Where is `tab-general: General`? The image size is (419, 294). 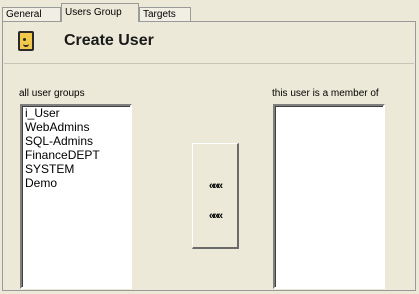 tab-general: General is located at coordinates (31, 14).